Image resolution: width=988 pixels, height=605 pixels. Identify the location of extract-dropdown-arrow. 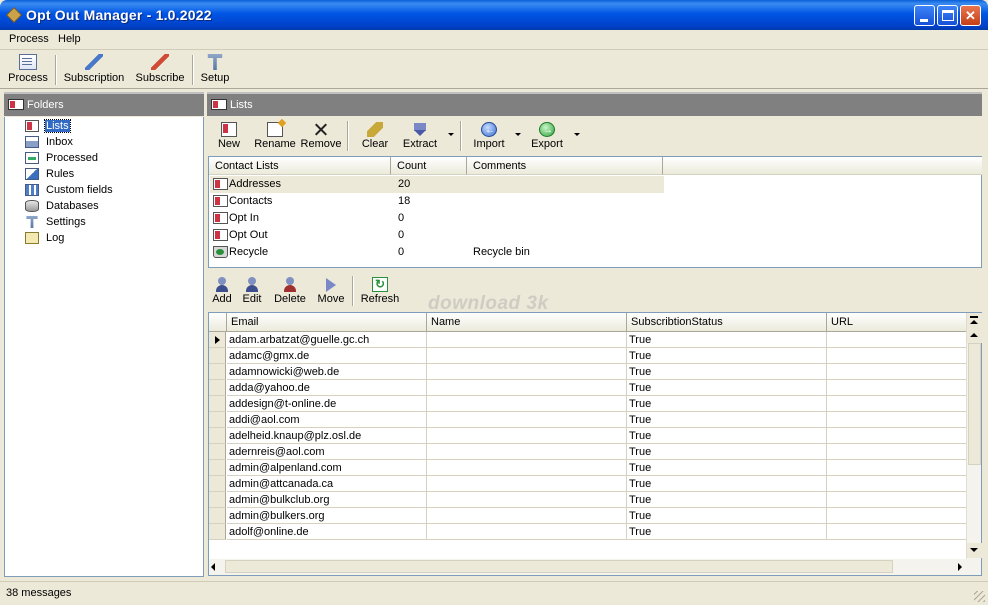
(451, 134).